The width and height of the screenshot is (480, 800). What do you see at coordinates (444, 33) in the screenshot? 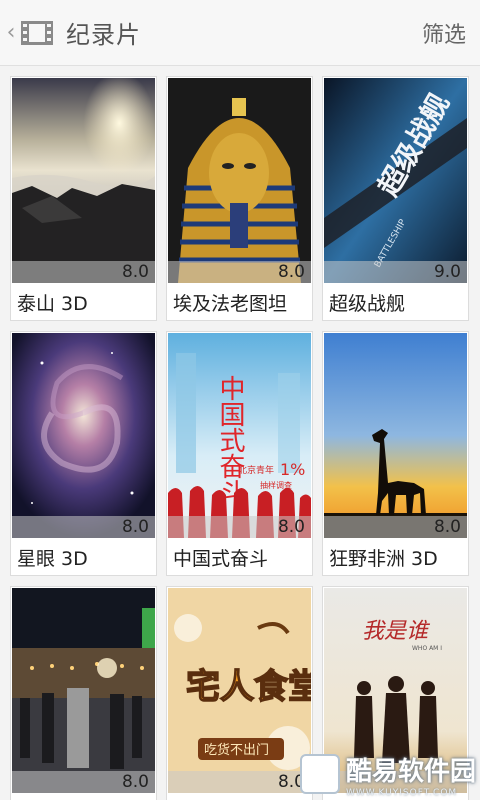
I see `filter-button: 筛选` at bounding box center [444, 33].